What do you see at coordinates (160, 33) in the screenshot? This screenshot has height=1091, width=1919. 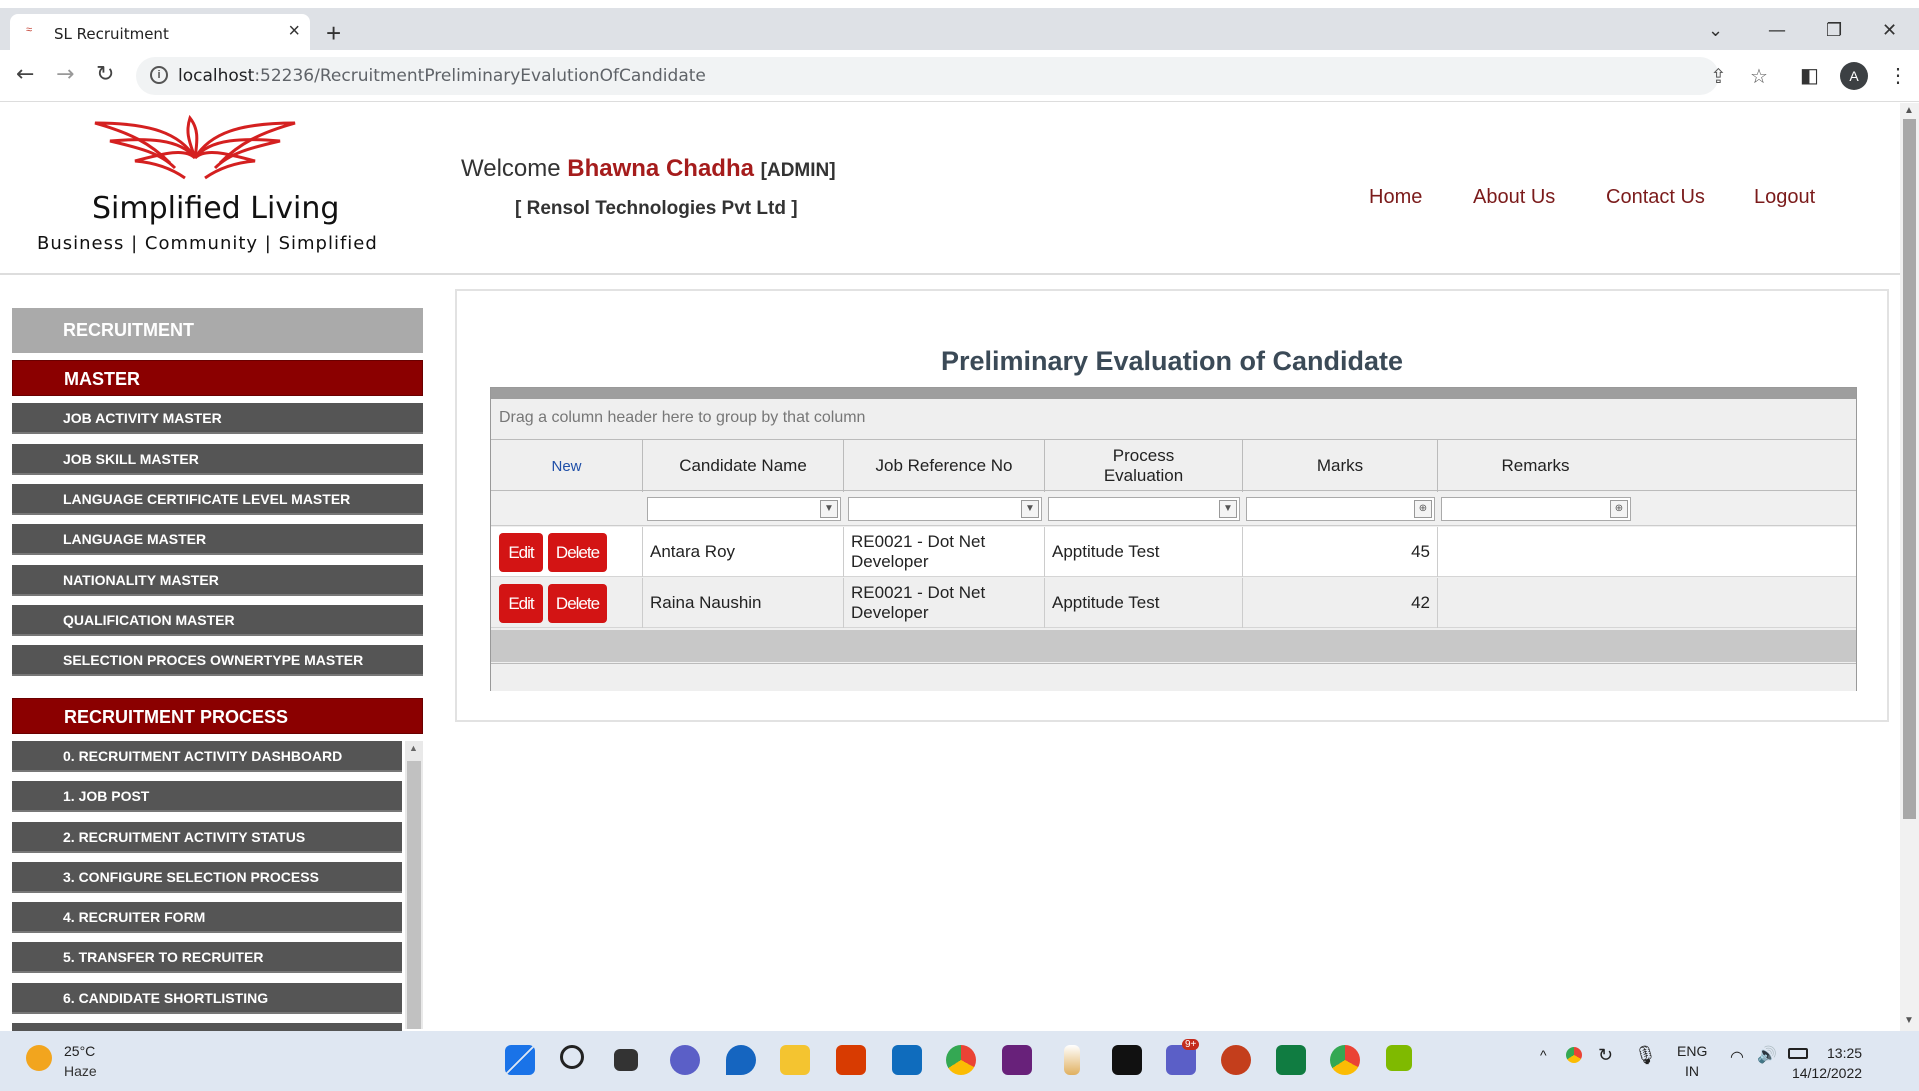 I see `browser-tab: ≈ SL Recruitment ×` at bounding box center [160, 33].